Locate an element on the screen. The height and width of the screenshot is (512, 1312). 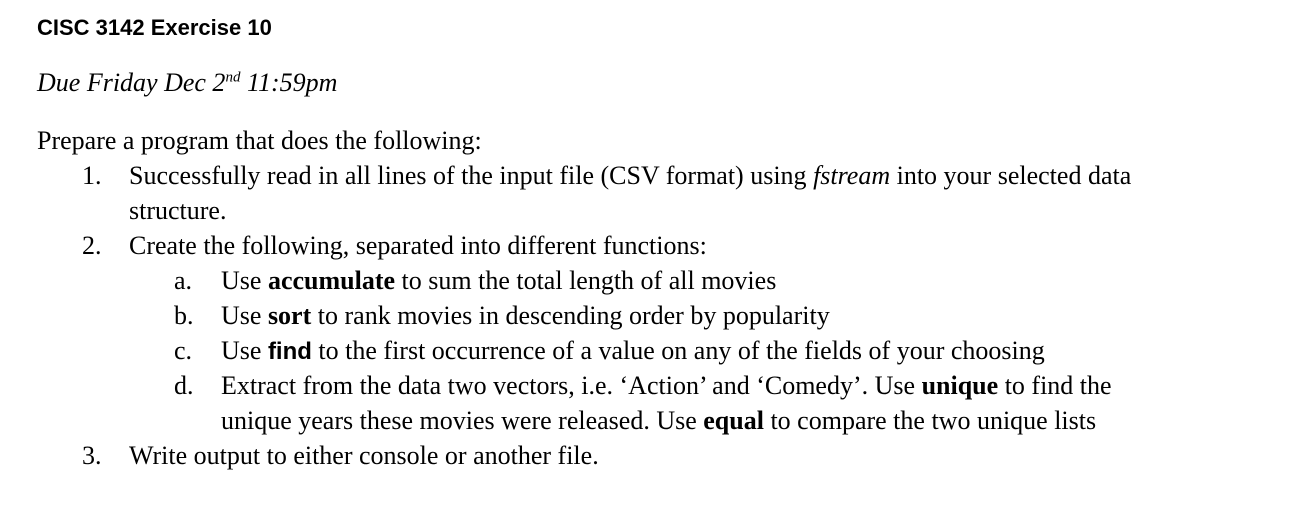
sublist-letter-c: c. is located at coordinates (183, 350).